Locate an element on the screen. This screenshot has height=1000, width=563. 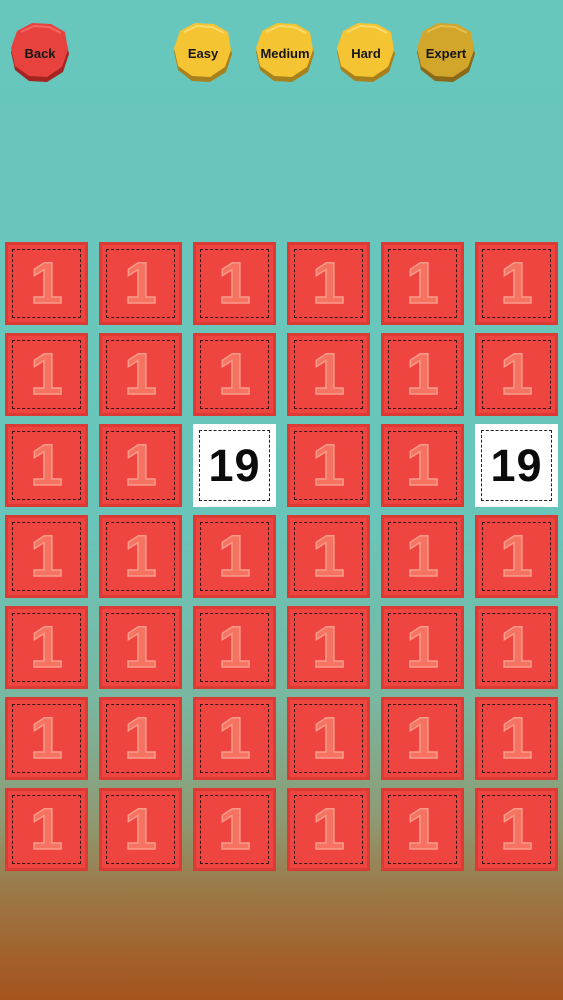
level-button-label: Expert is located at coordinates (446, 53).